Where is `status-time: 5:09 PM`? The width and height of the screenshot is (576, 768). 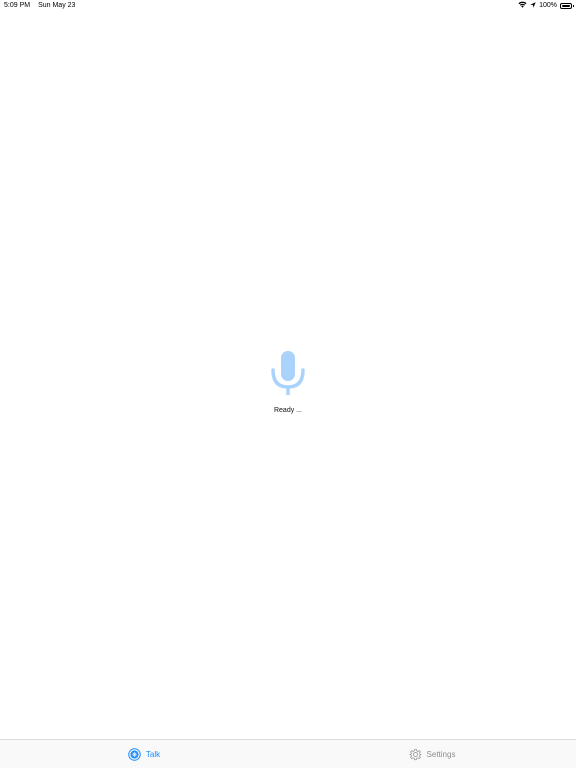
status-time: 5:09 PM is located at coordinates (17, 5).